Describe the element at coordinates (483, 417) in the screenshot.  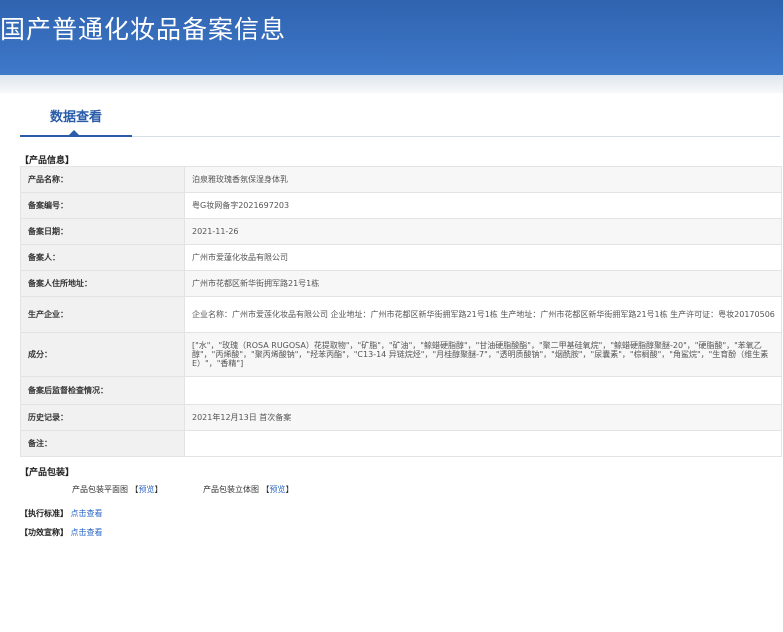
I see `row-value: 2021年12月13日 首次备案` at that location.